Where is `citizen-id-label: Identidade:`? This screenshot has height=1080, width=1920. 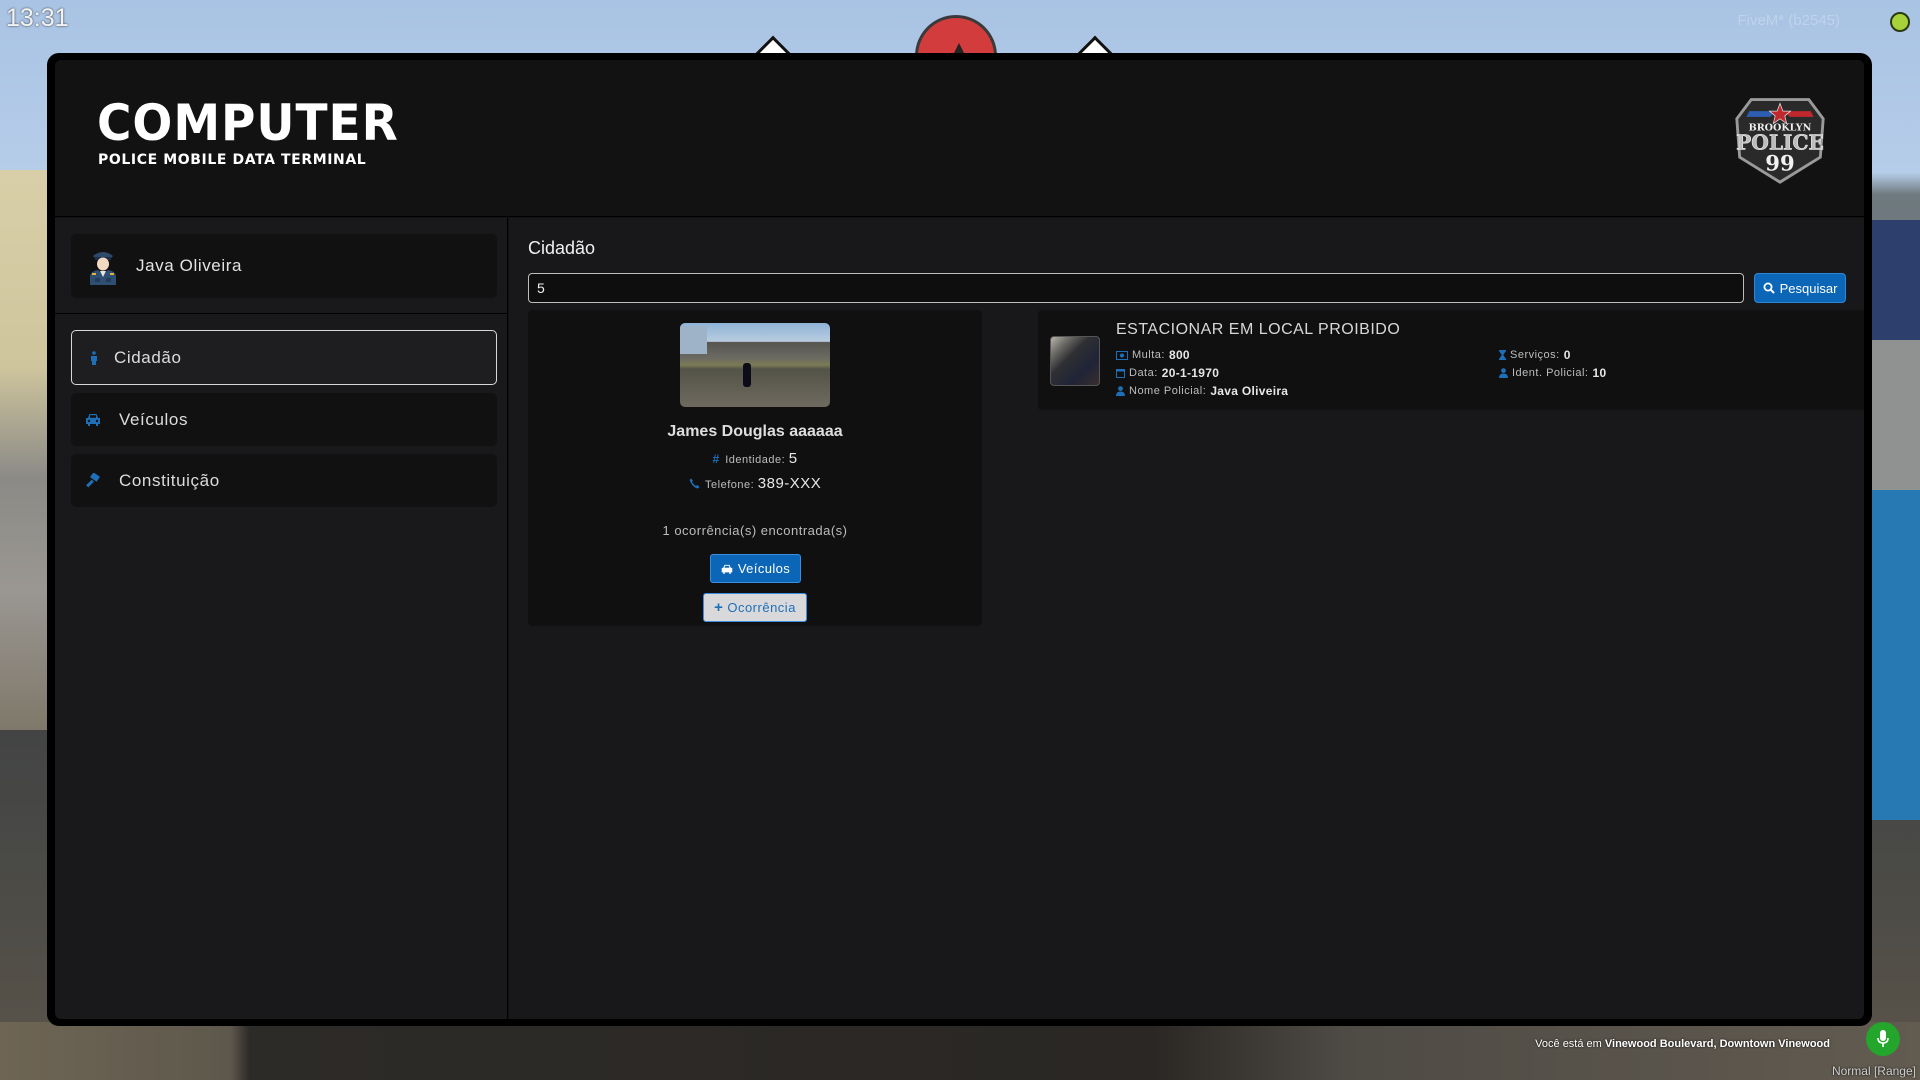
citizen-id-label: Identidade: is located at coordinates (755, 460).